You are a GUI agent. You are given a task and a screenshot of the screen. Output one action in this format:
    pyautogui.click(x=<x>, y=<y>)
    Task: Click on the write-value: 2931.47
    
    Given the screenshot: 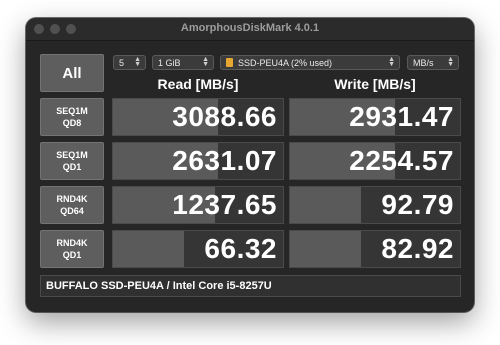 What is the action you would take?
    pyautogui.click(x=401, y=116)
    